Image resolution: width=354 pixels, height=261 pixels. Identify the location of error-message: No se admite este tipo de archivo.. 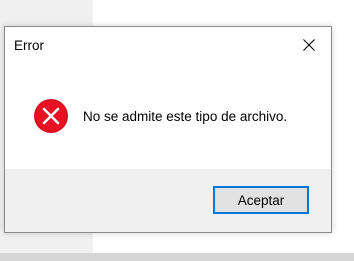
(185, 116).